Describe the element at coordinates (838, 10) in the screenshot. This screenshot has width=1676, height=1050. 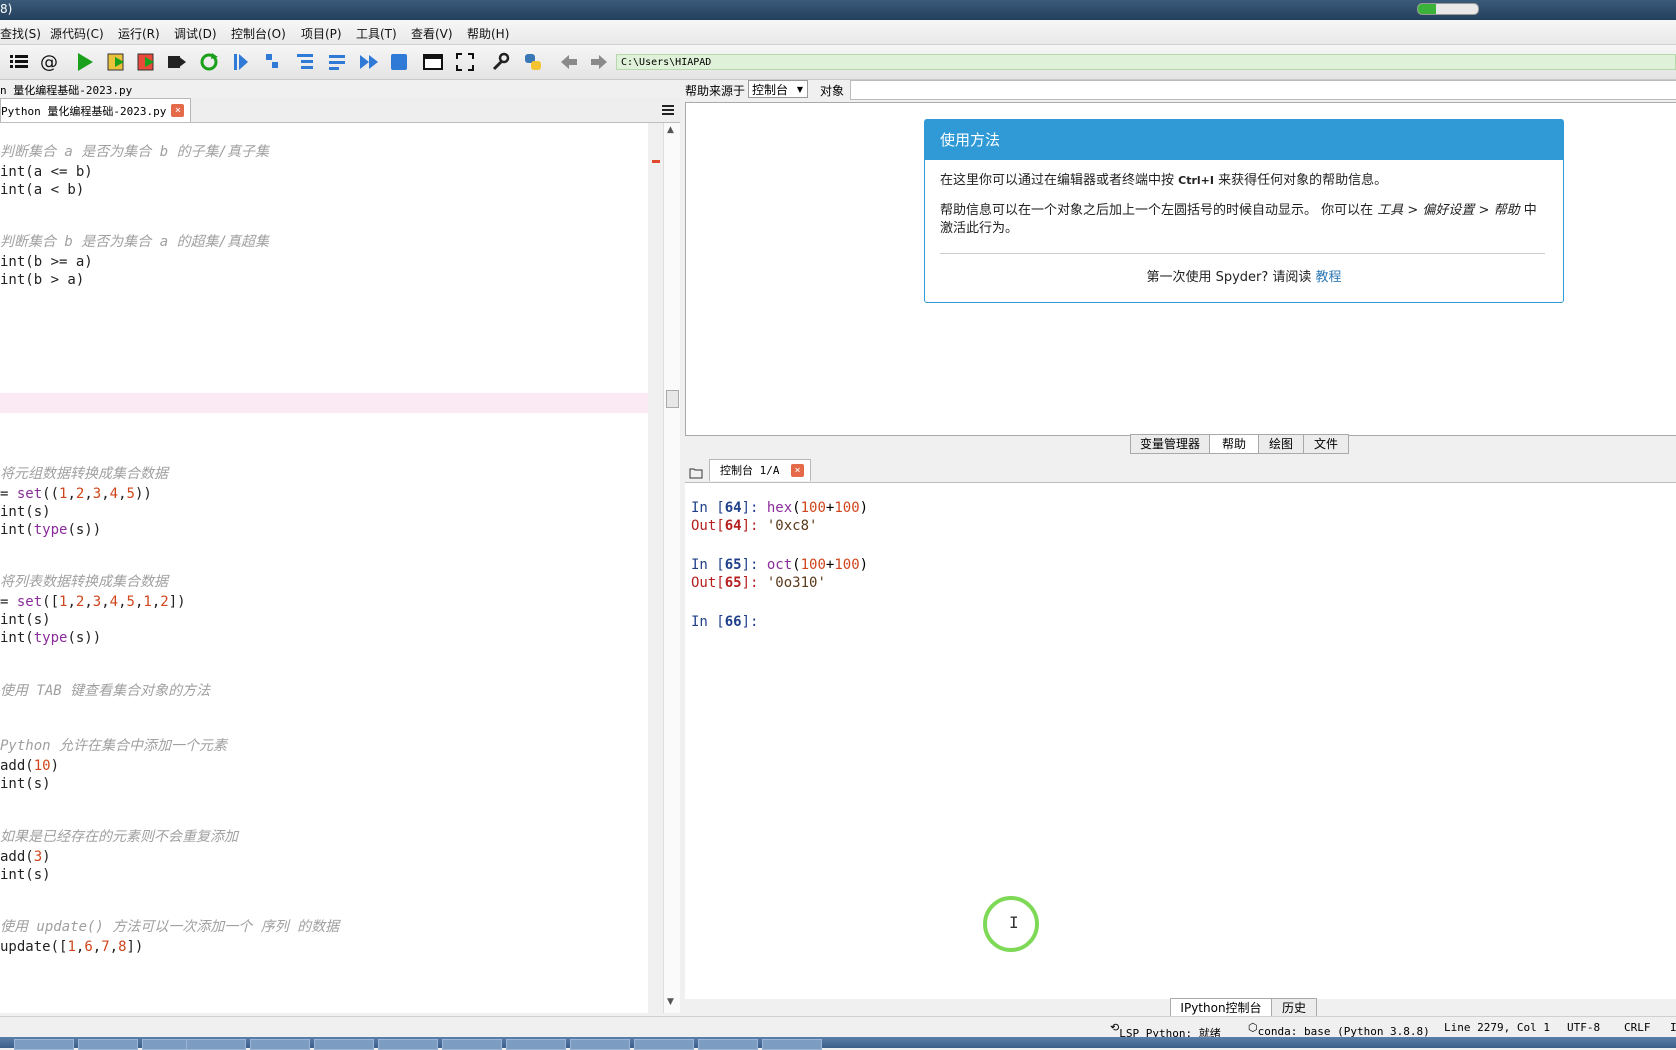
I see `title-bar: 8)` at that location.